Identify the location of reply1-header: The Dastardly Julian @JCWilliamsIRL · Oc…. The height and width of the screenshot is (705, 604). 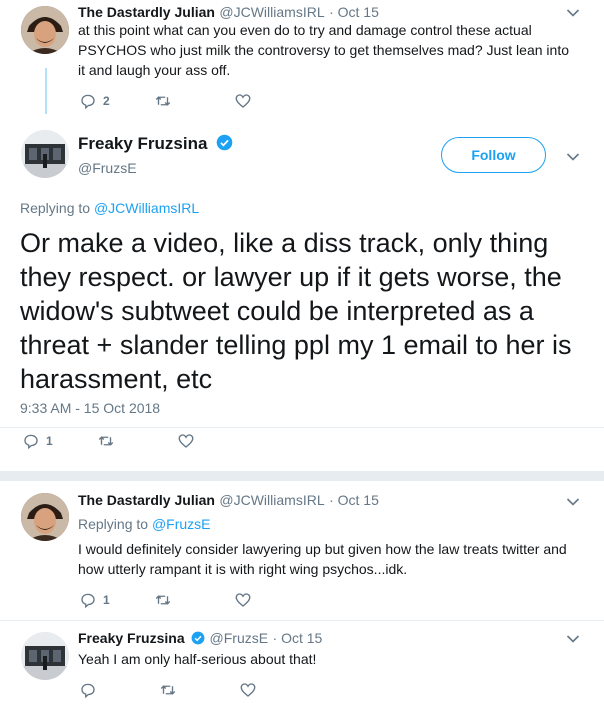
(228, 501).